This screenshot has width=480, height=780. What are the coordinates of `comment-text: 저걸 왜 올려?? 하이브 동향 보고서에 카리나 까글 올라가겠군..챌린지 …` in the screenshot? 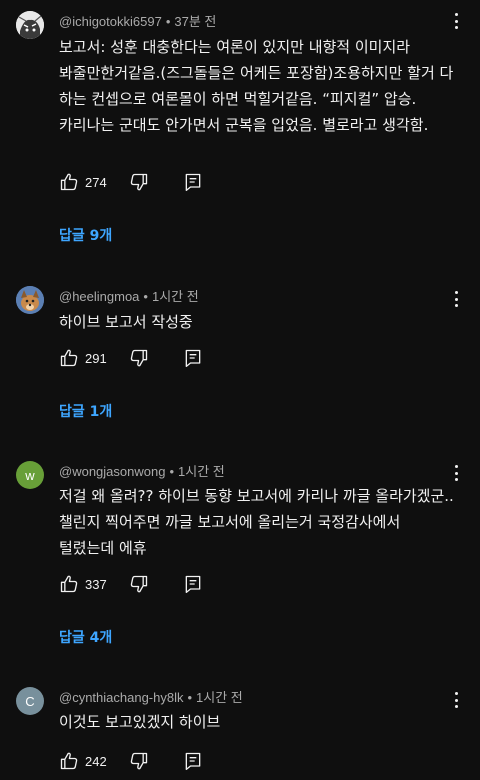 It's located at (256, 522).